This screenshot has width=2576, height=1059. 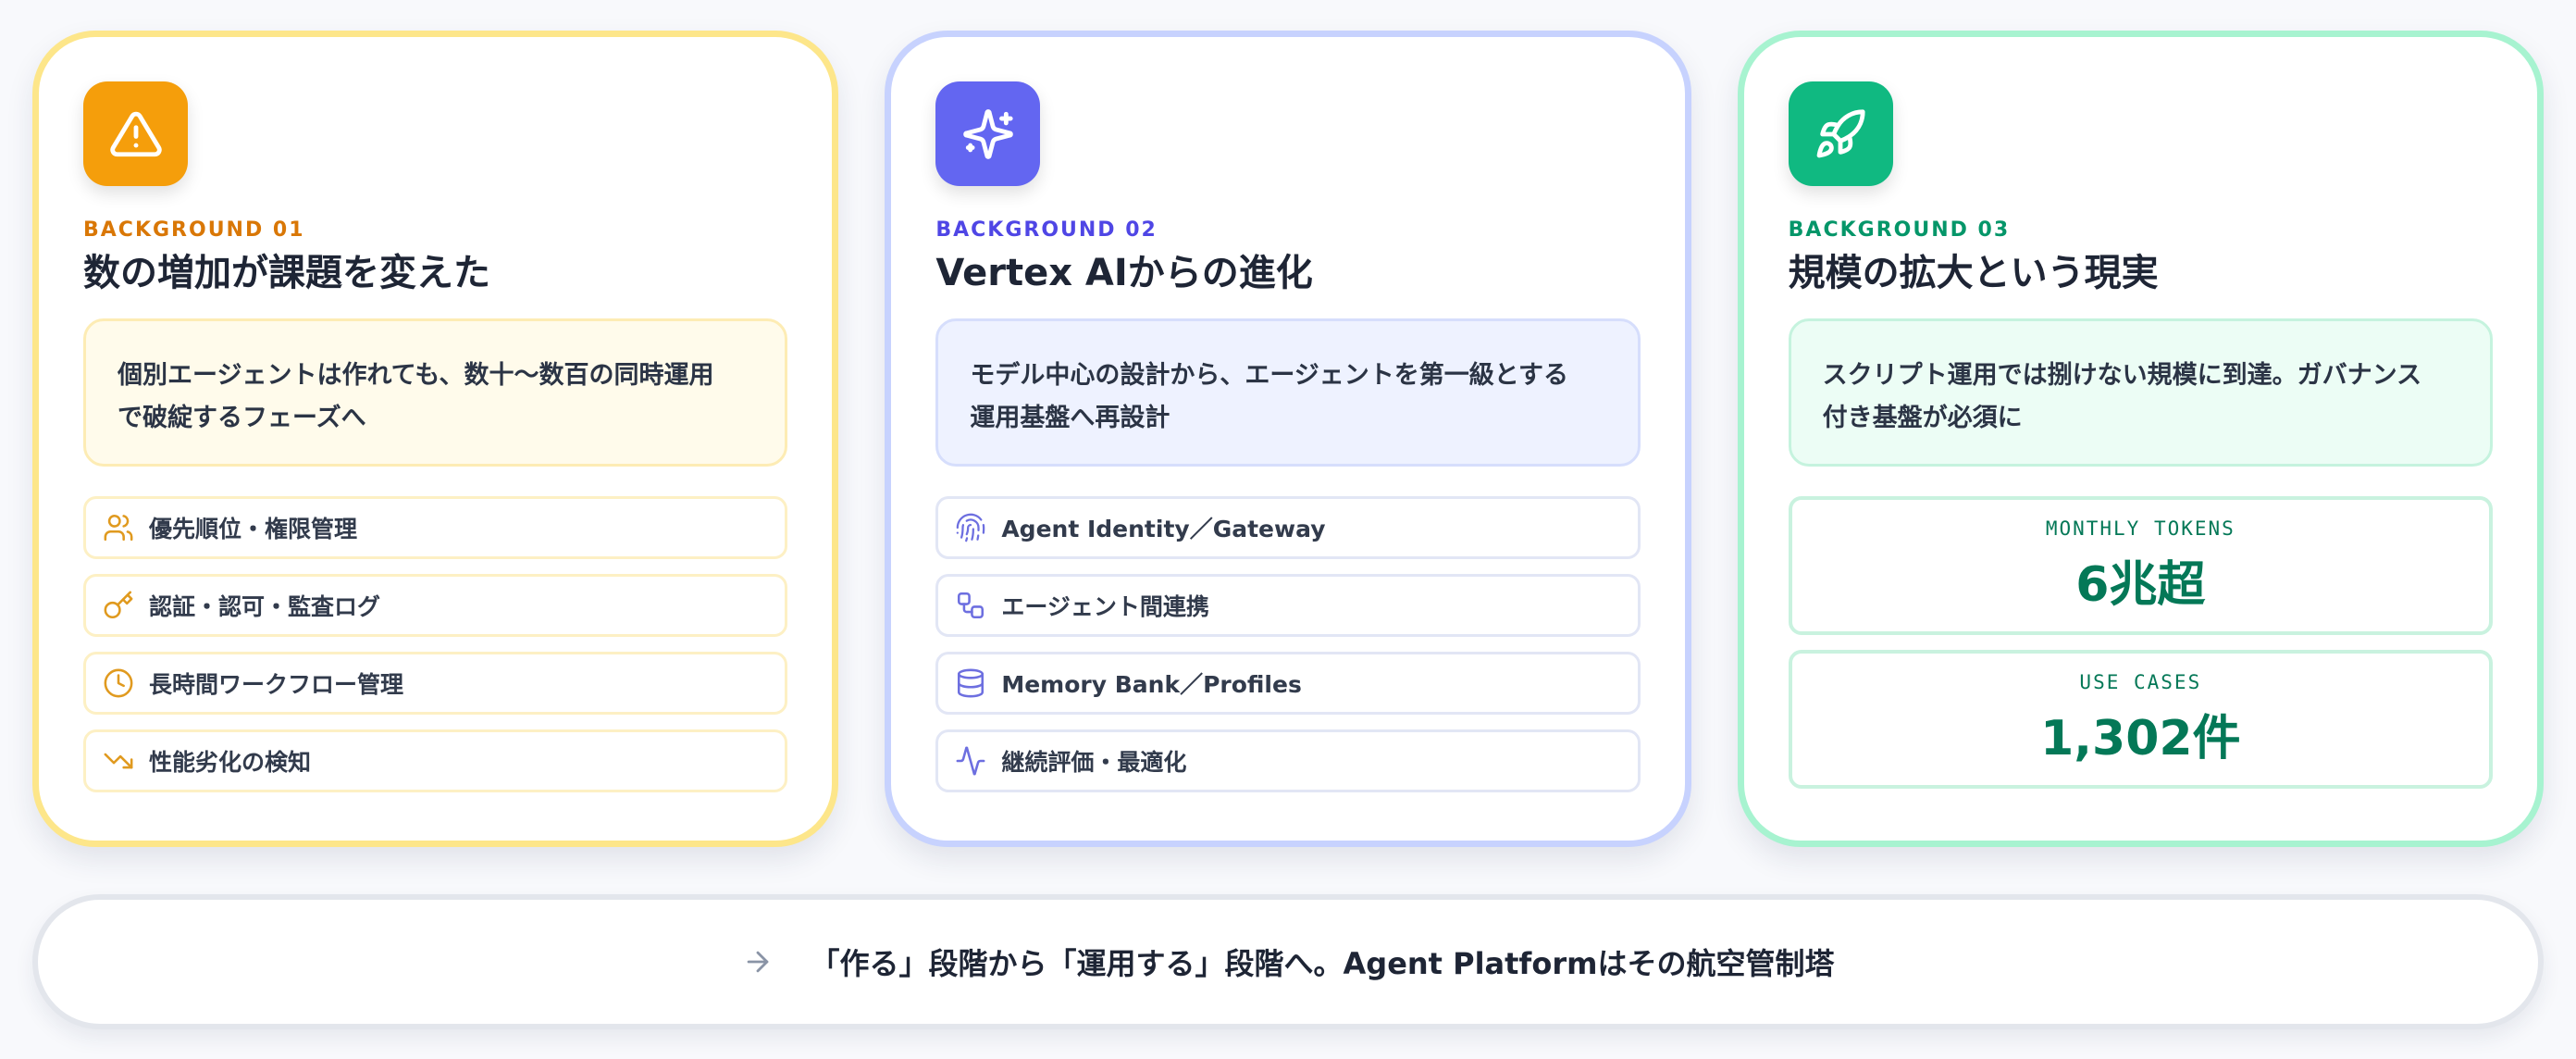 I want to click on list-item-label: エージェント間連携, so click(x=1105, y=606).